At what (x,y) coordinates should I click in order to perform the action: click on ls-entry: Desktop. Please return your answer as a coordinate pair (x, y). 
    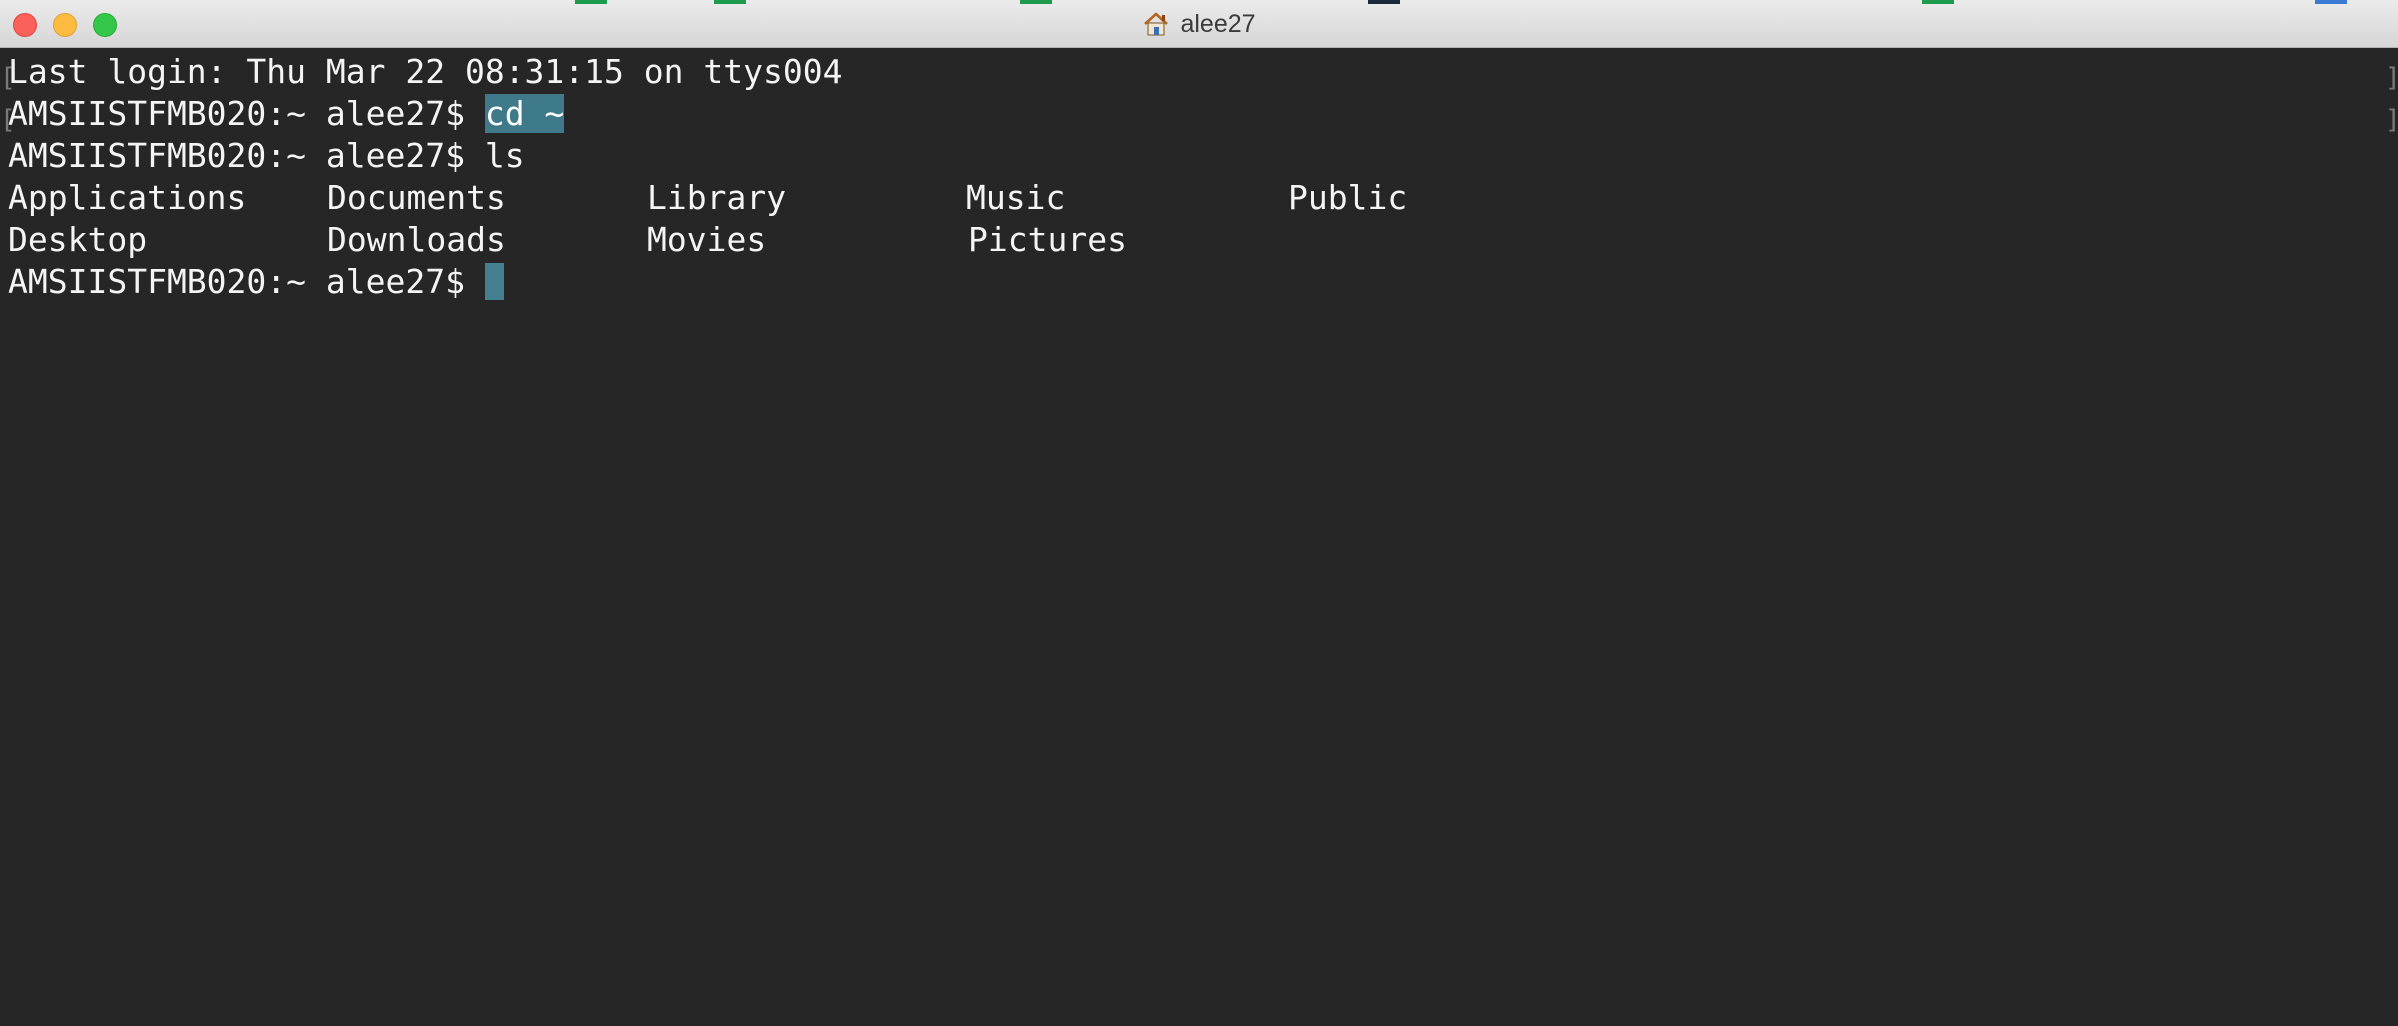
    Looking at the image, I should click on (78, 239).